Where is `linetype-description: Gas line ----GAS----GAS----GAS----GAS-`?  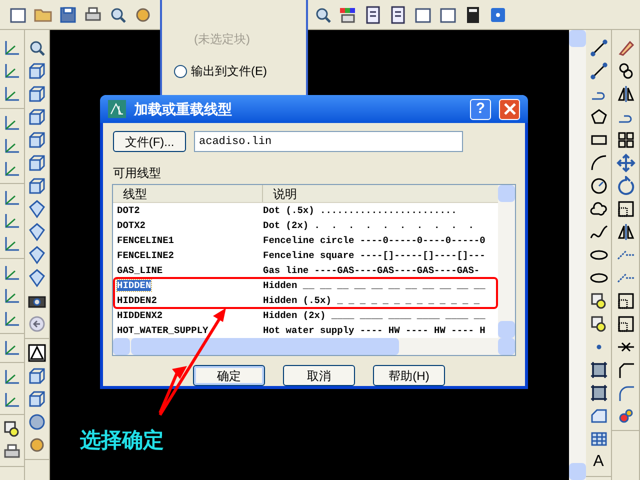 linetype-description: Gas line ----GAS----GAS----GAS----GAS- is located at coordinates (371, 270).